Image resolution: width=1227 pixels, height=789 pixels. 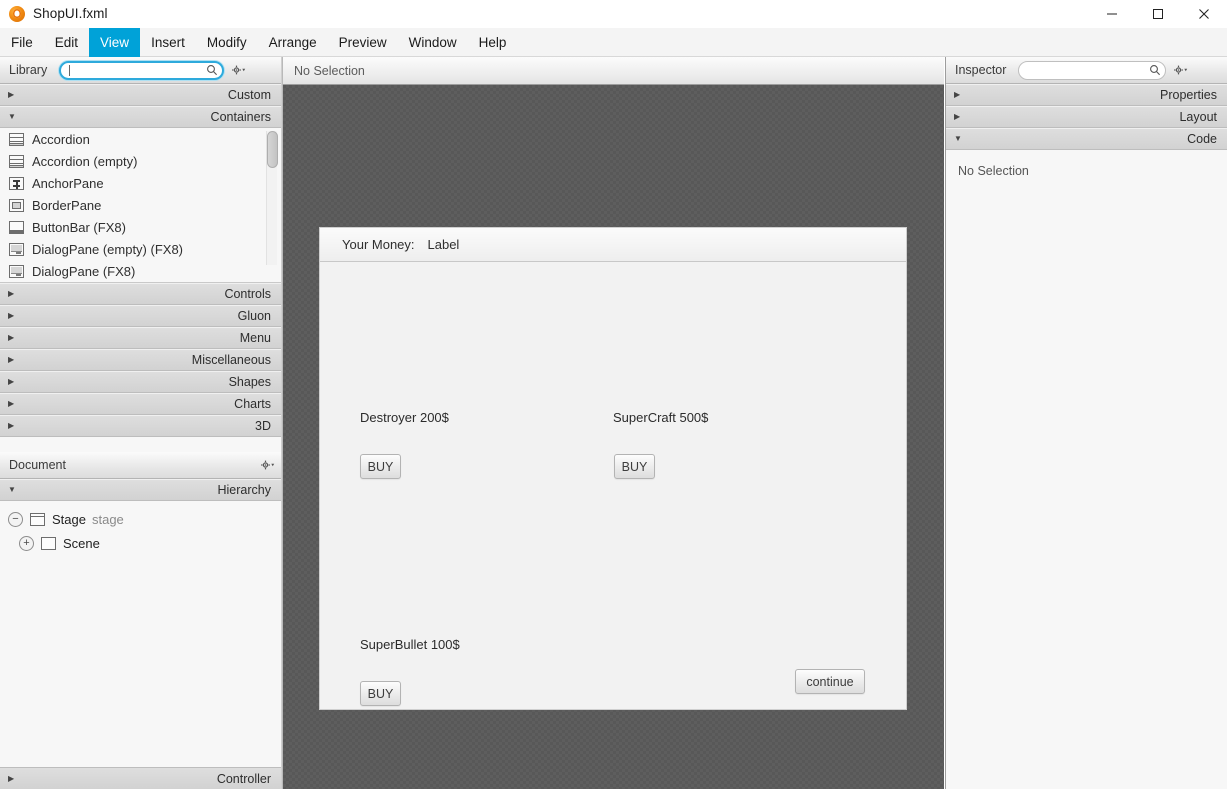 What do you see at coordinates (243, 778) in the screenshot?
I see `document-section-controller-label: Controller` at bounding box center [243, 778].